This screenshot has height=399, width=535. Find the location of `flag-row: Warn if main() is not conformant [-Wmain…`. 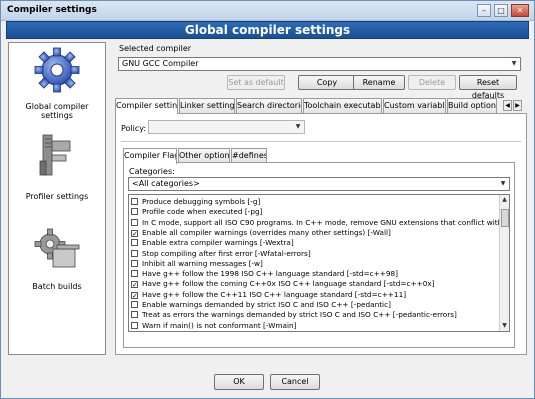

flag-row: Warn if main() is not conformant [-Wmain… is located at coordinates (213, 326).